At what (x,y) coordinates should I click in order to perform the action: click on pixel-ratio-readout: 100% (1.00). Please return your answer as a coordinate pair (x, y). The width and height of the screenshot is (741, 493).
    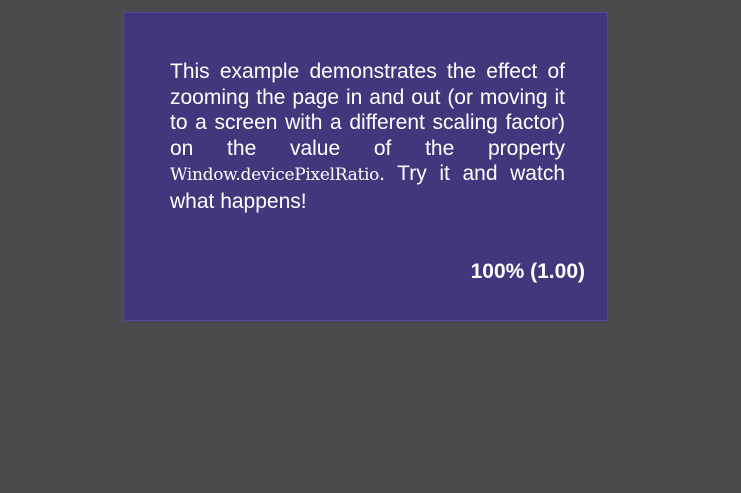
    Looking at the image, I should click on (527, 271).